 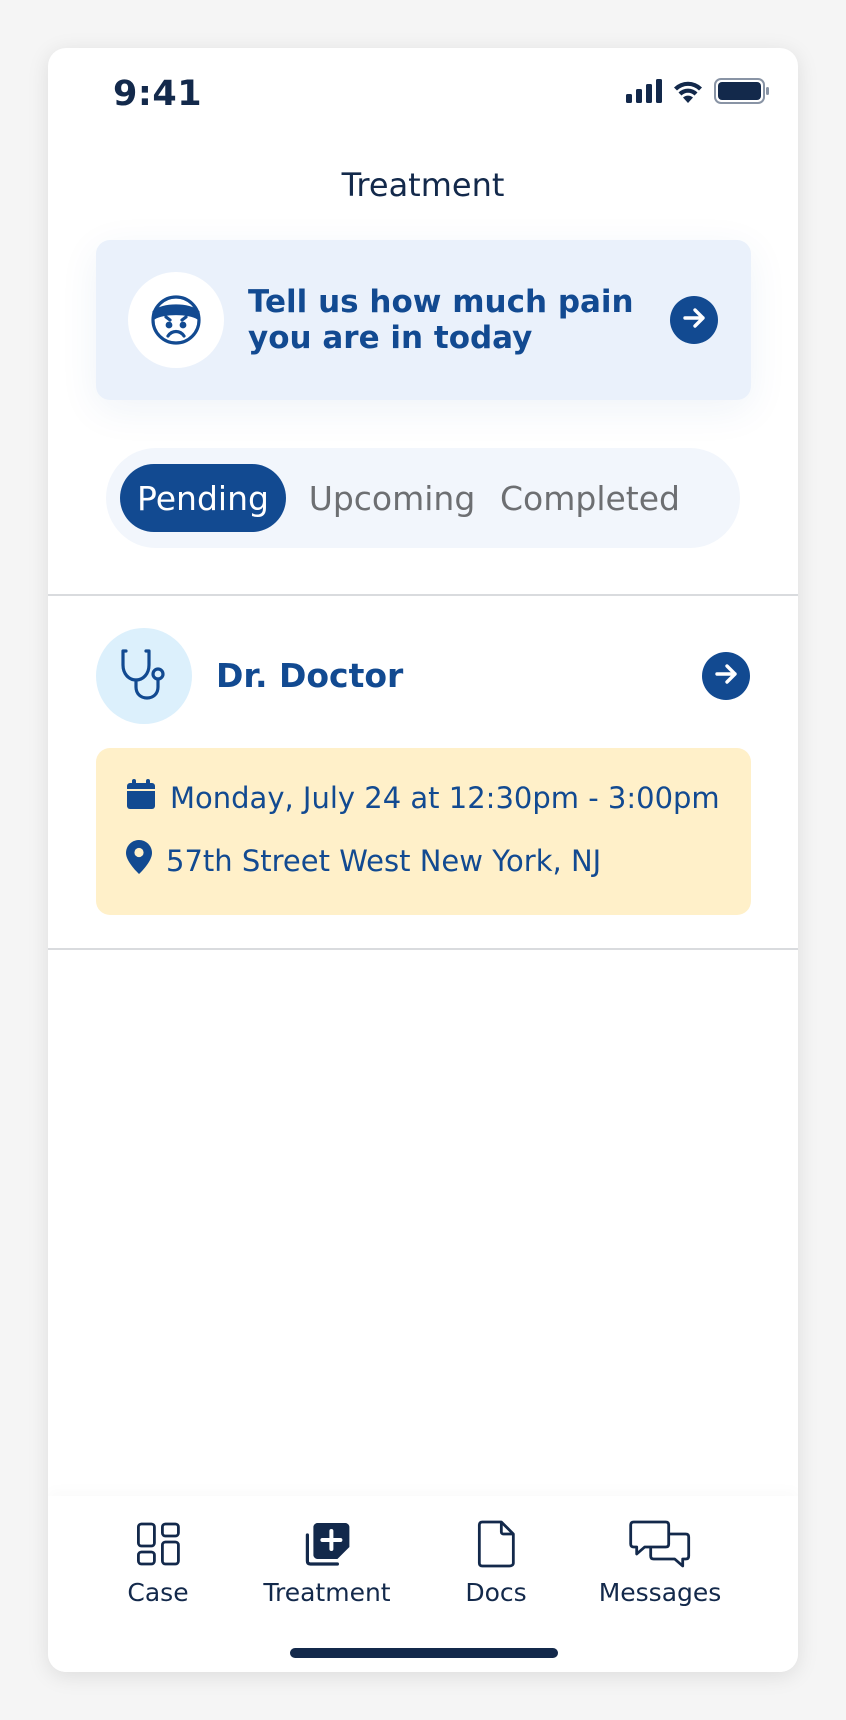 What do you see at coordinates (158, 1544) in the screenshot?
I see `case-grid-icon` at bounding box center [158, 1544].